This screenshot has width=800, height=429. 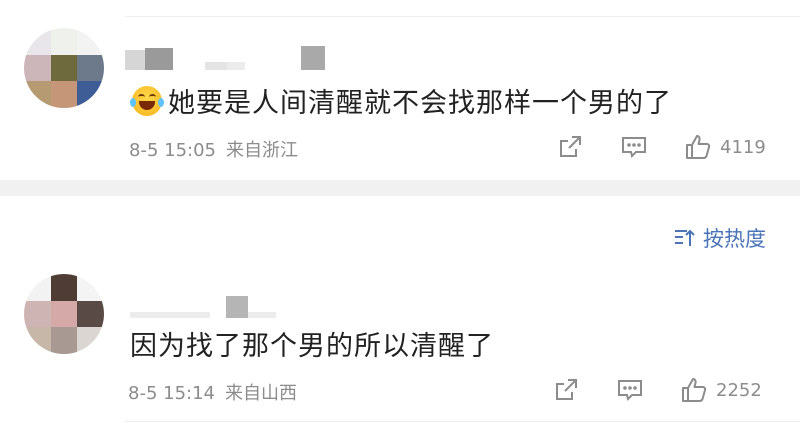 I want to click on comment-time: 8-5 15:14, so click(x=171, y=393).